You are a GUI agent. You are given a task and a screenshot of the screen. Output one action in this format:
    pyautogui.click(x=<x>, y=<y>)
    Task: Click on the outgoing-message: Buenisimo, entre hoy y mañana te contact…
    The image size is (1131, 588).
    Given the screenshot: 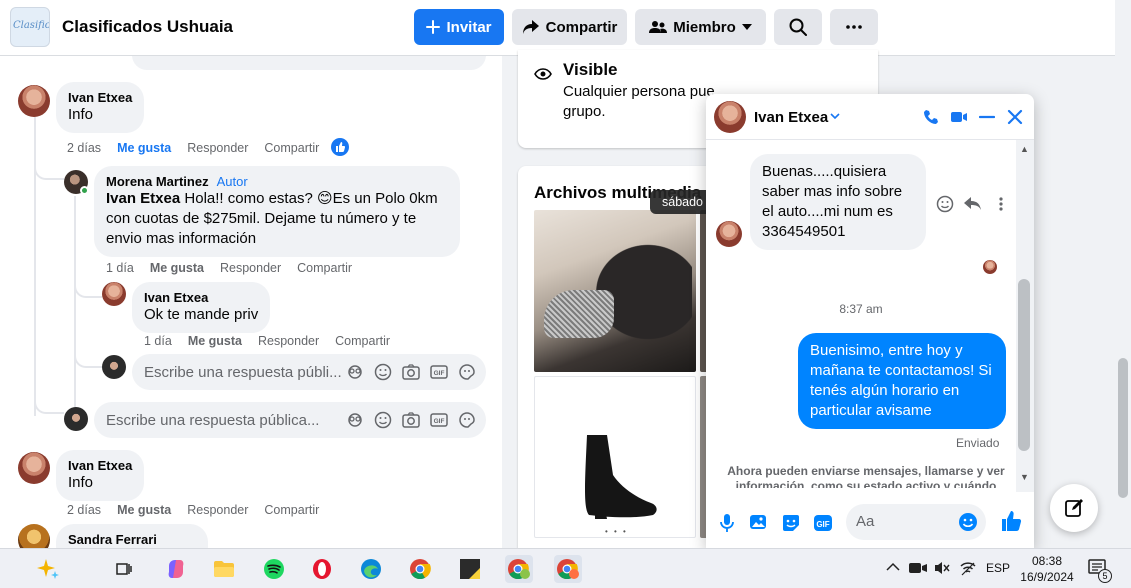 What is the action you would take?
    pyautogui.click(x=902, y=381)
    